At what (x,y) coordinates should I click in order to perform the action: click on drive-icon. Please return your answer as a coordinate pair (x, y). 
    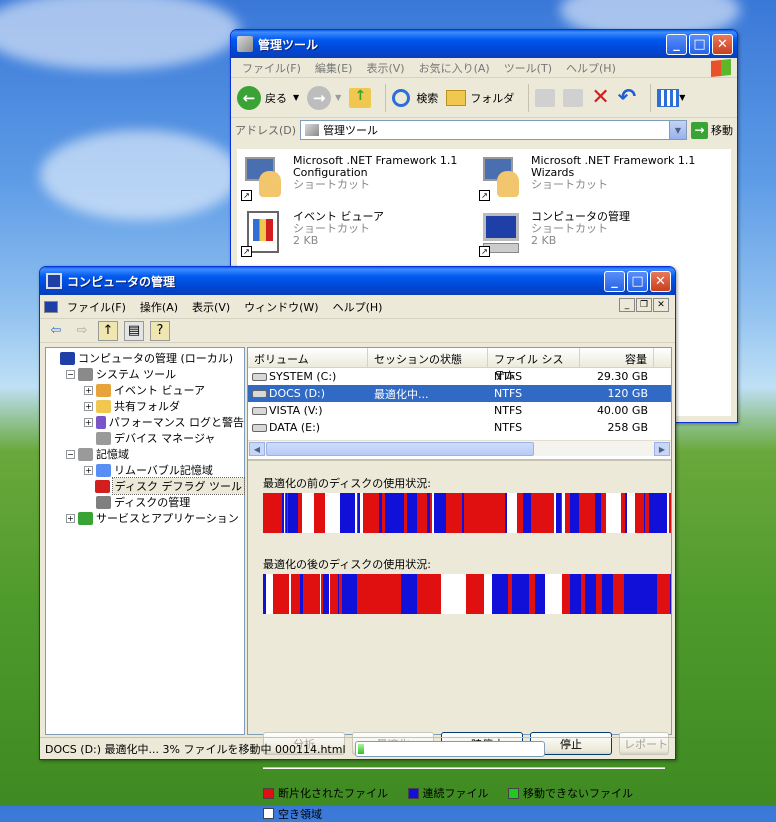
    Looking at the image, I should click on (259, 376).